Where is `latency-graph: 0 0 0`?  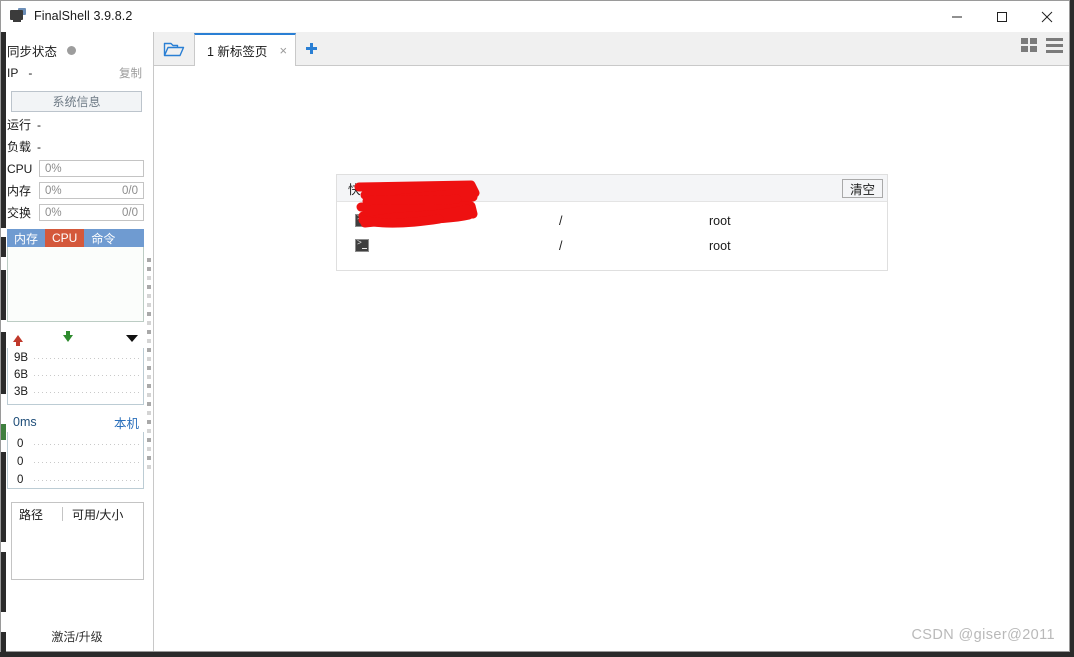
latency-graph: 0 0 0 is located at coordinates (75, 460).